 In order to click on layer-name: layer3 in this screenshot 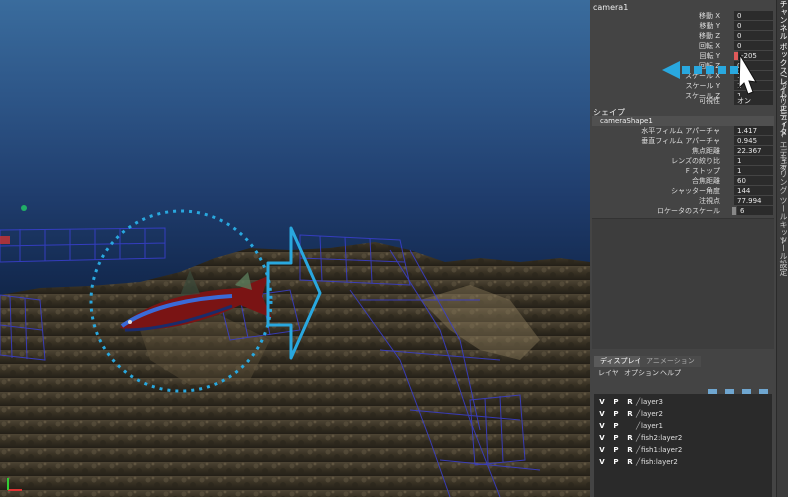, I will do `click(652, 402)`.